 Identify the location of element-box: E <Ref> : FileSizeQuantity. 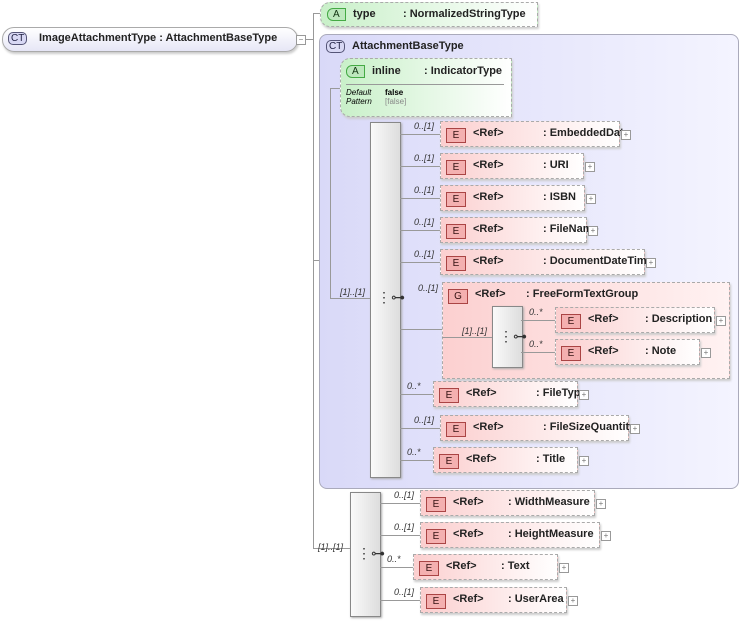
(537, 428).